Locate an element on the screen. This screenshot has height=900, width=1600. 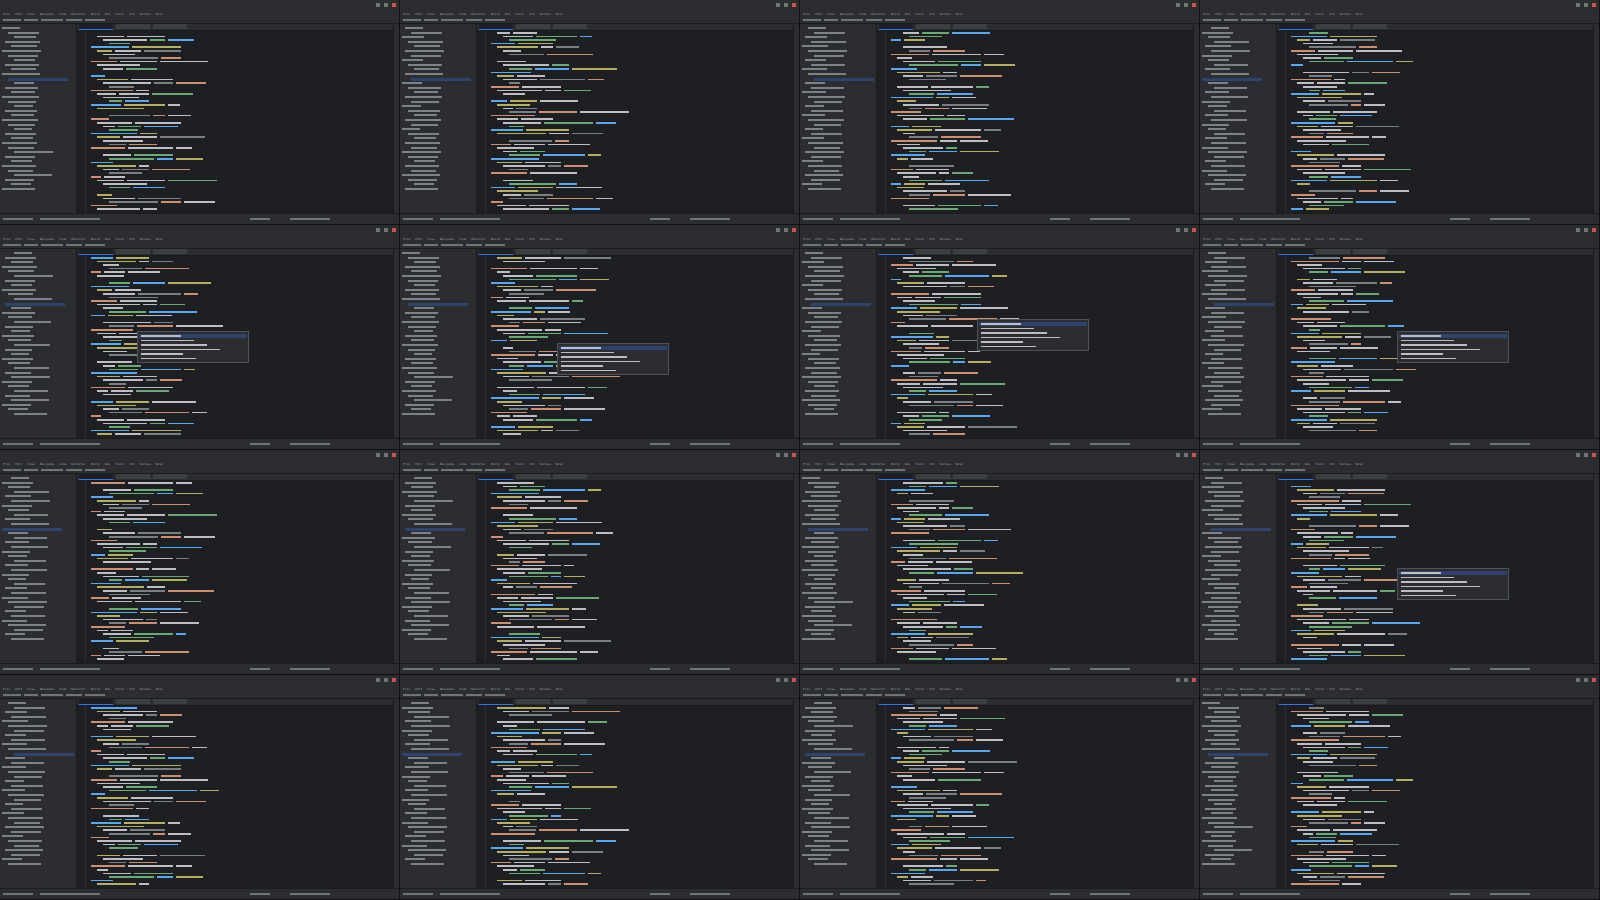
close-icon is located at coordinates (794, 230).